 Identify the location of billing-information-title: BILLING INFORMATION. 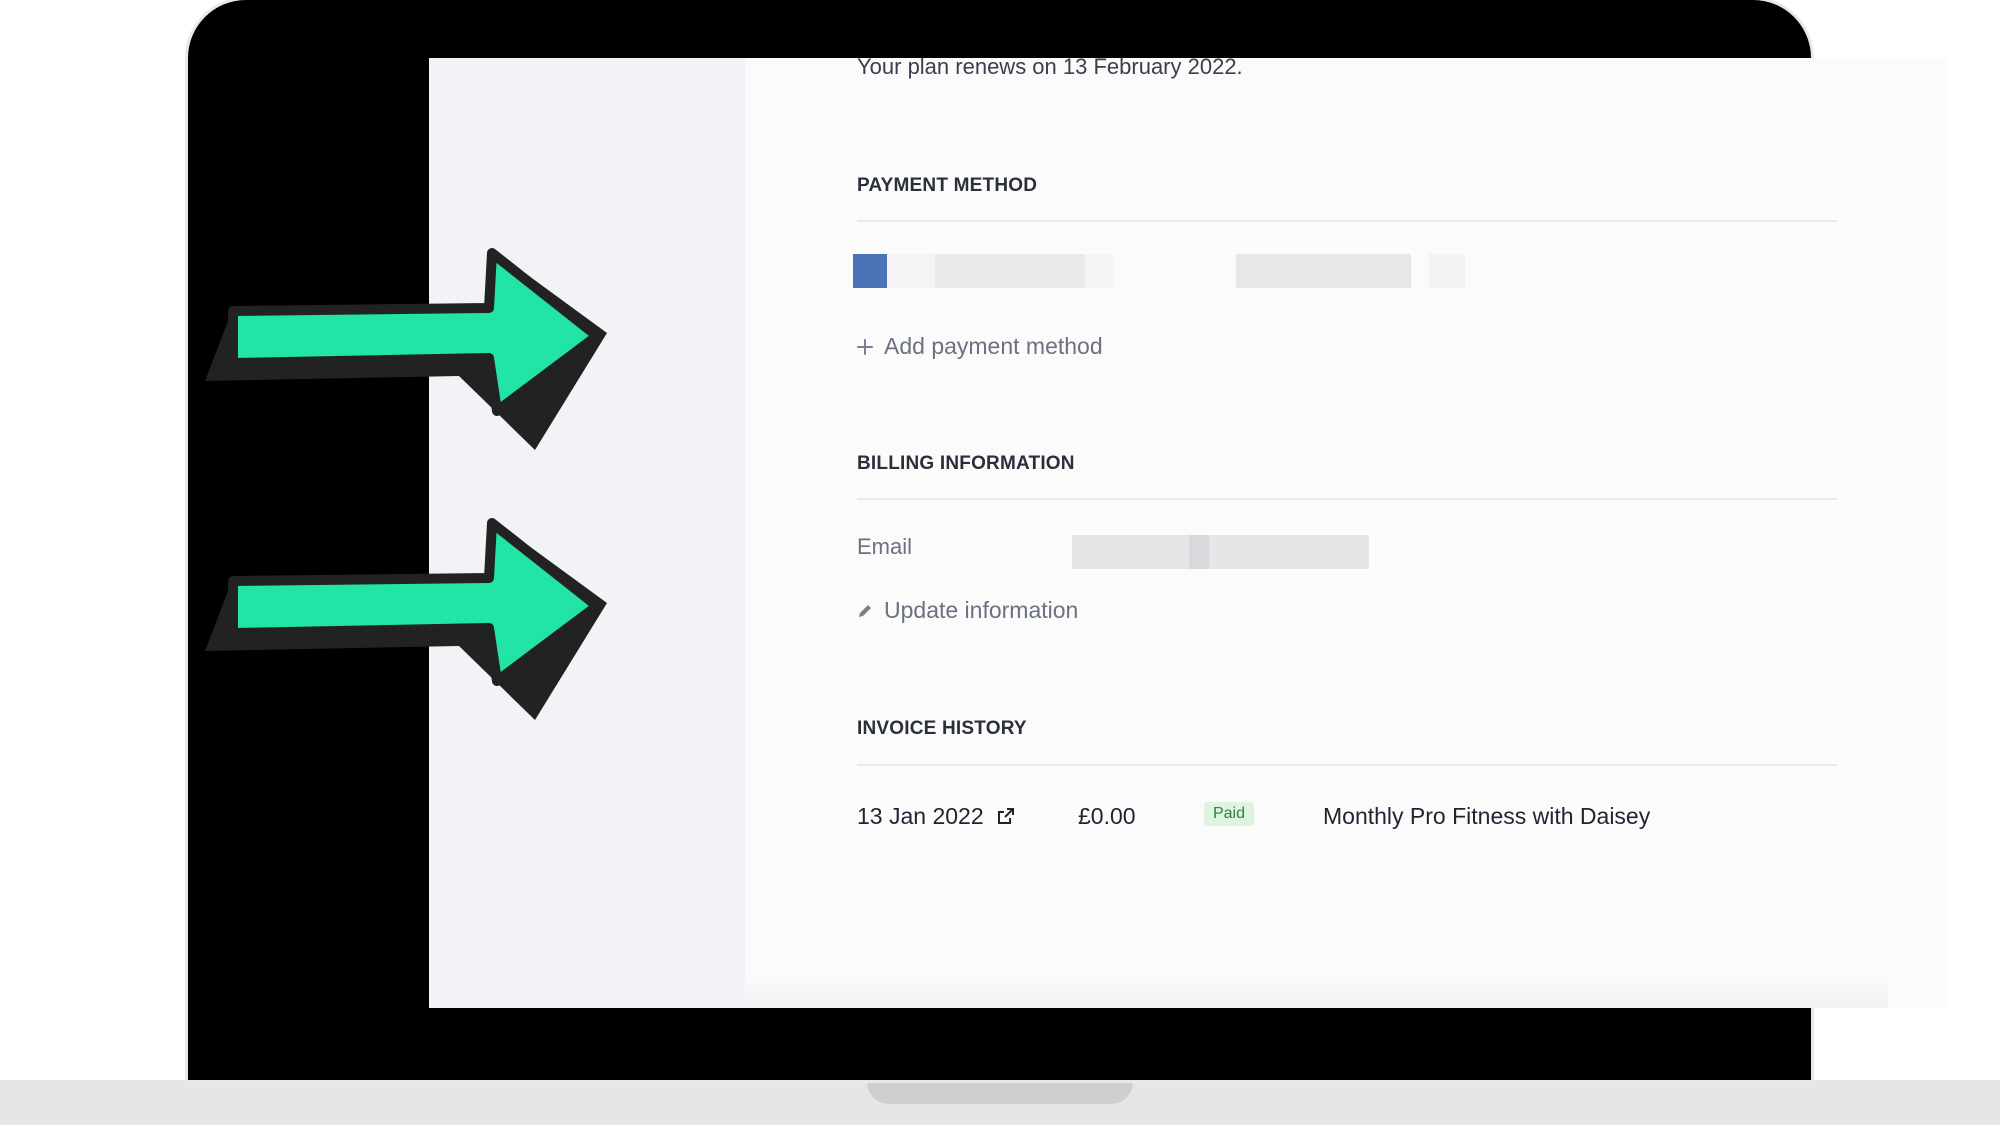
(966, 463).